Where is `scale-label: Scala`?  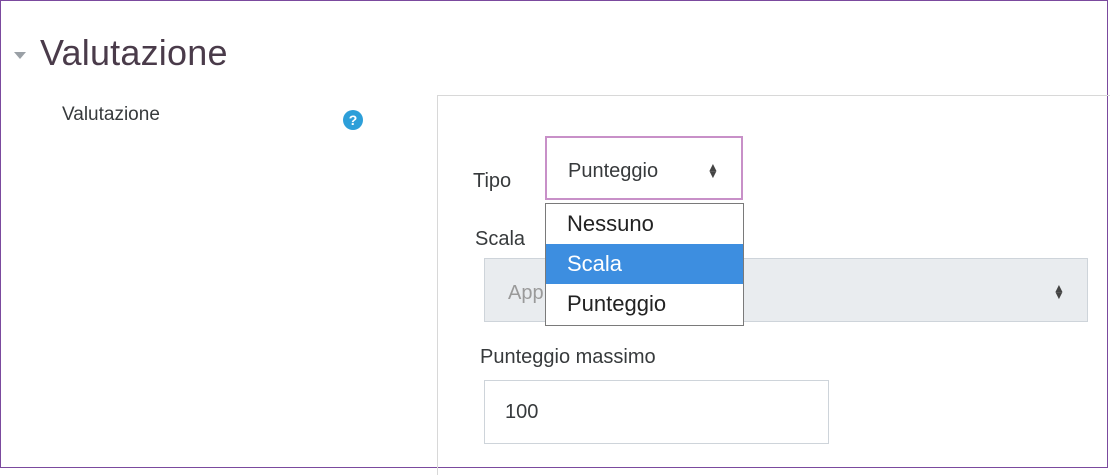
scale-label: Scala is located at coordinates (500, 239).